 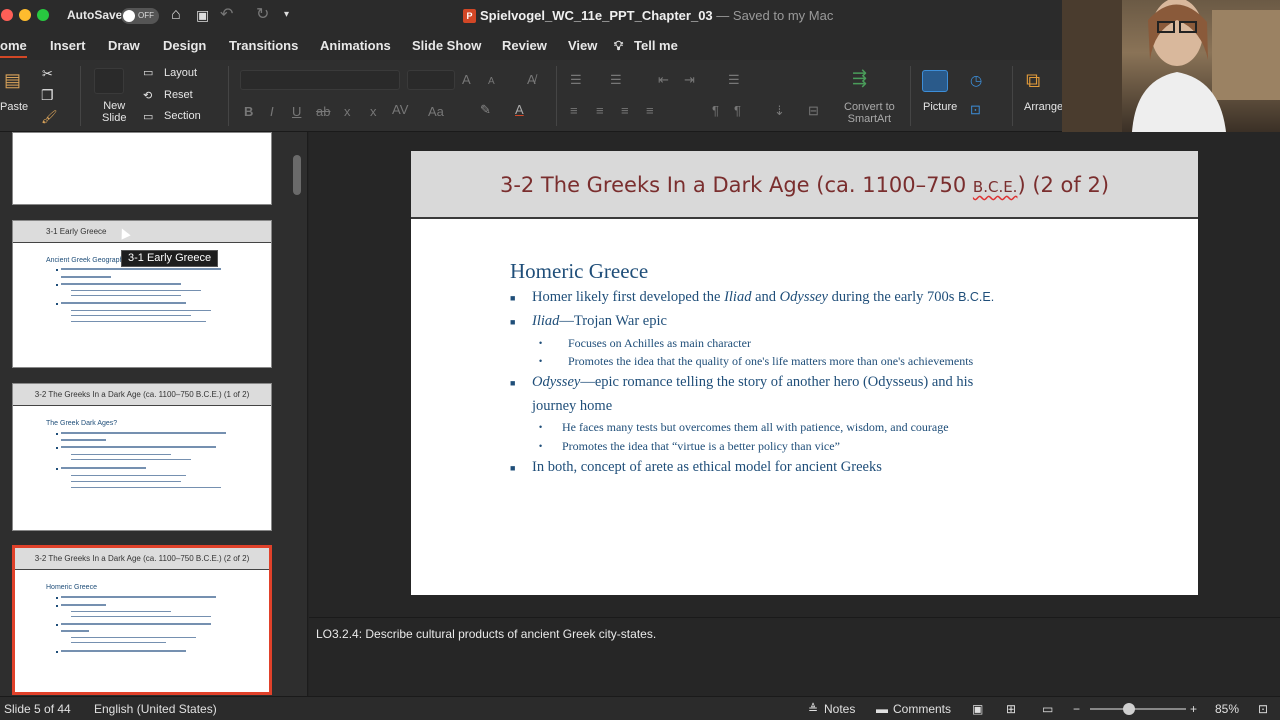 I want to click on increase-font-icon: A, so click(x=466, y=80).